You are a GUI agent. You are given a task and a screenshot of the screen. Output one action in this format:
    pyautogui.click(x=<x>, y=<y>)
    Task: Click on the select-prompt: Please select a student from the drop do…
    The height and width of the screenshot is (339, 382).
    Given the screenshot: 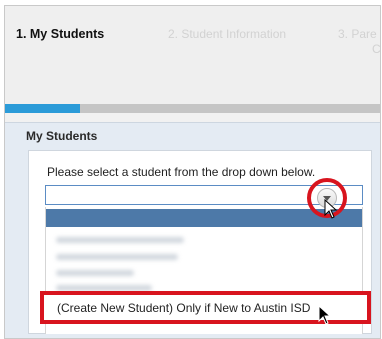 What is the action you would take?
    pyautogui.click(x=181, y=172)
    